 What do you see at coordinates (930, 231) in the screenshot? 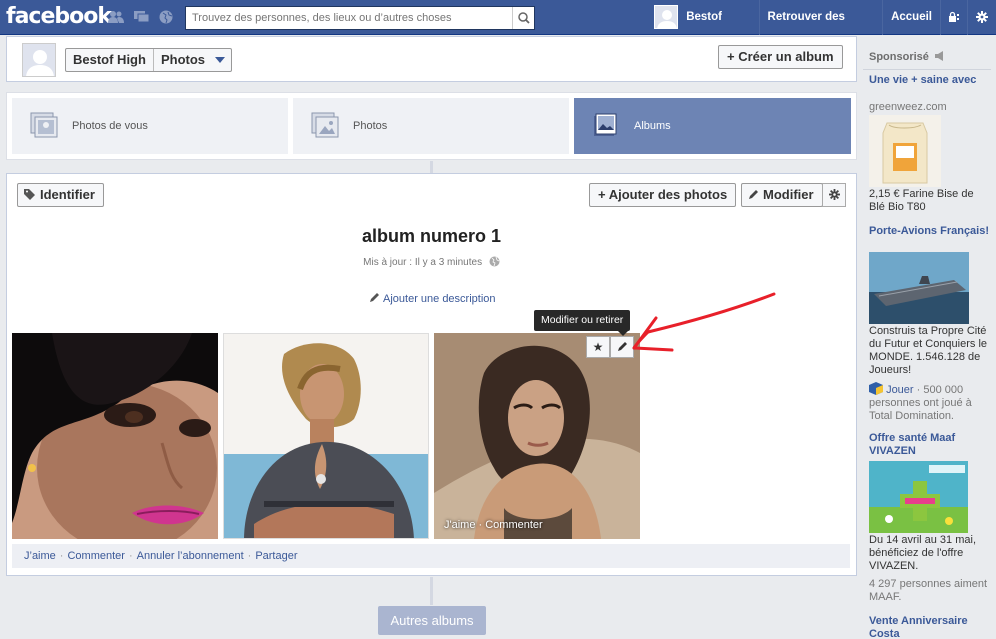
I see `ad-title: Porte-Avions Français!` at bounding box center [930, 231].